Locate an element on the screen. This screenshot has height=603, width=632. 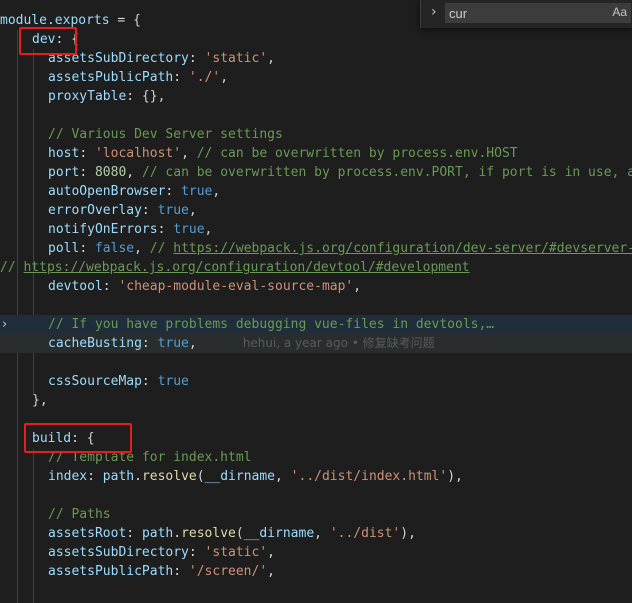
code-line: errorOverlay: true, is located at coordinates (316, 210).